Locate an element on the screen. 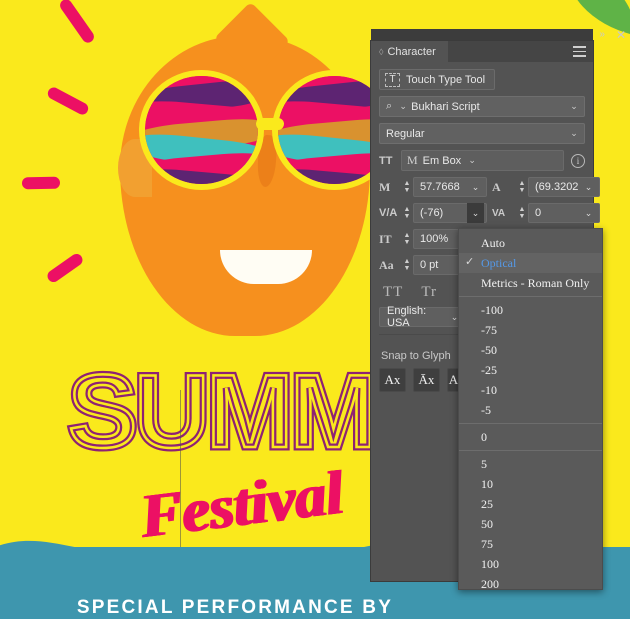 Image resolution: width=630 pixels, height=619 pixels. dropdown-item-label: 75 is located at coordinates (487, 543).